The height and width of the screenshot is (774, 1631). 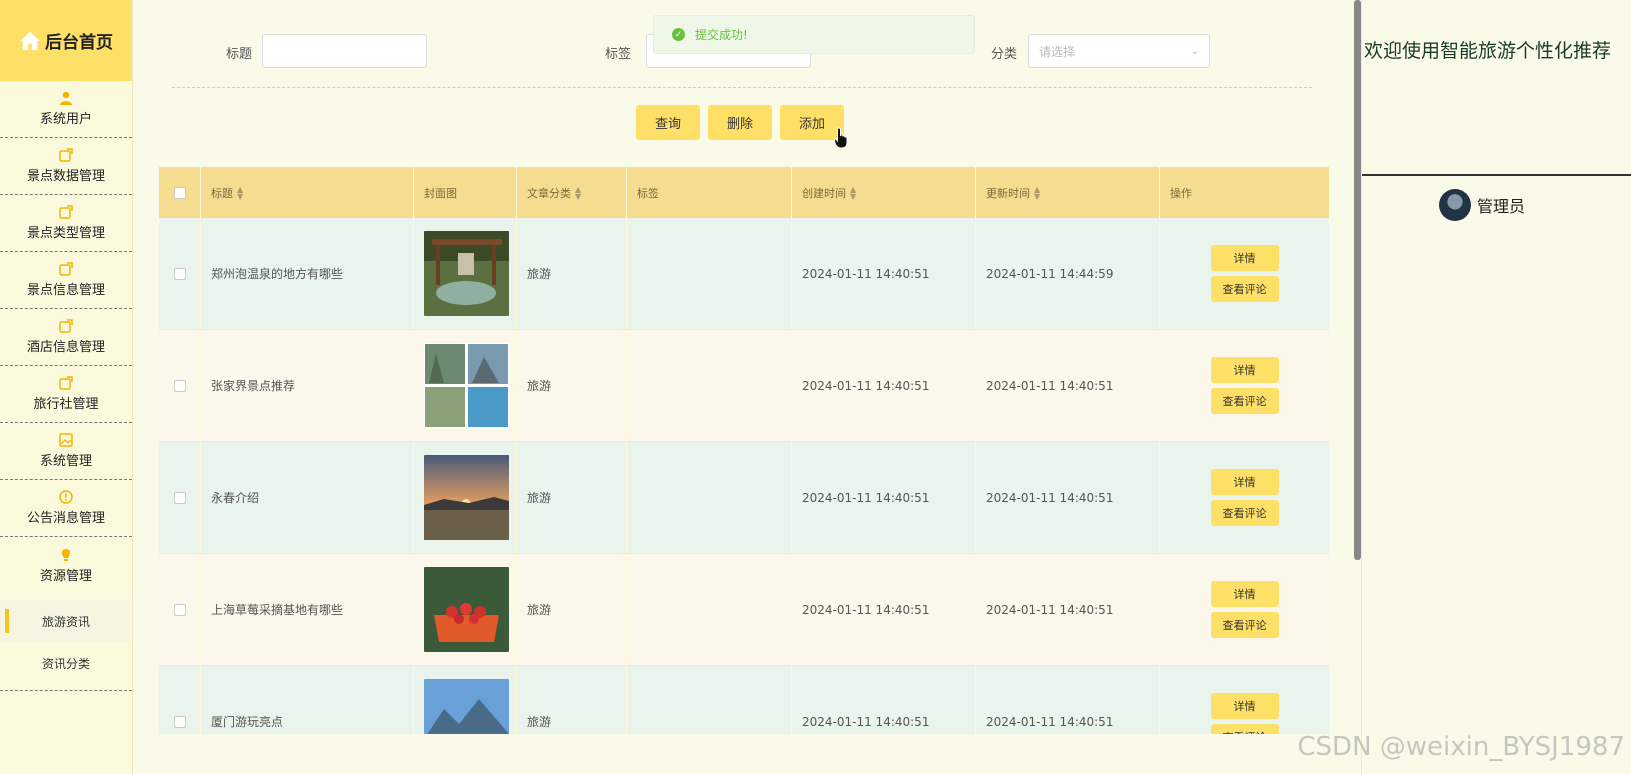 I want to click on query-button: 查询, so click(x=668, y=122).